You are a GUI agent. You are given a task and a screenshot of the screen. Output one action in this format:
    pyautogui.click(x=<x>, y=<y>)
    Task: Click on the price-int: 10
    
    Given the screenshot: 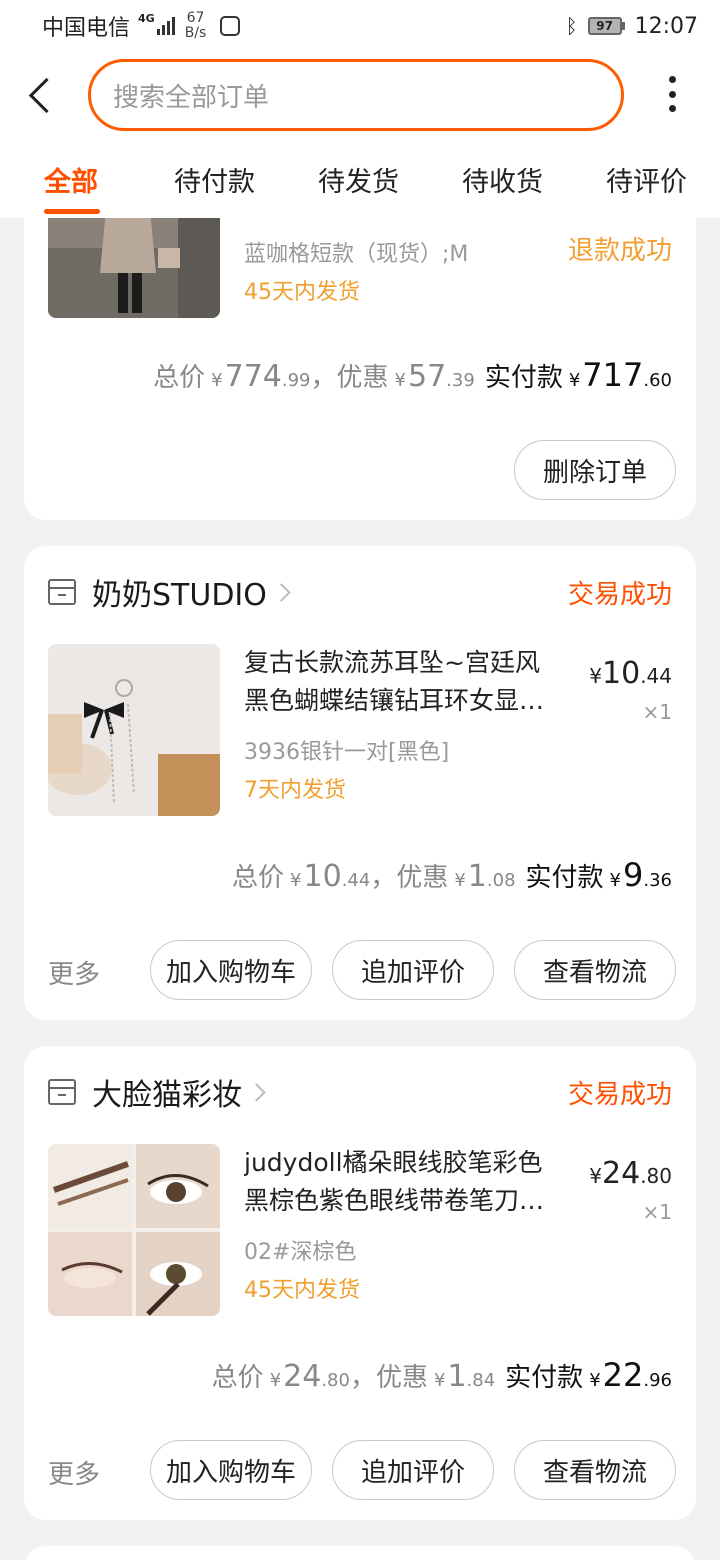 What is the action you would take?
    pyautogui.click(x=621, y=673)
    